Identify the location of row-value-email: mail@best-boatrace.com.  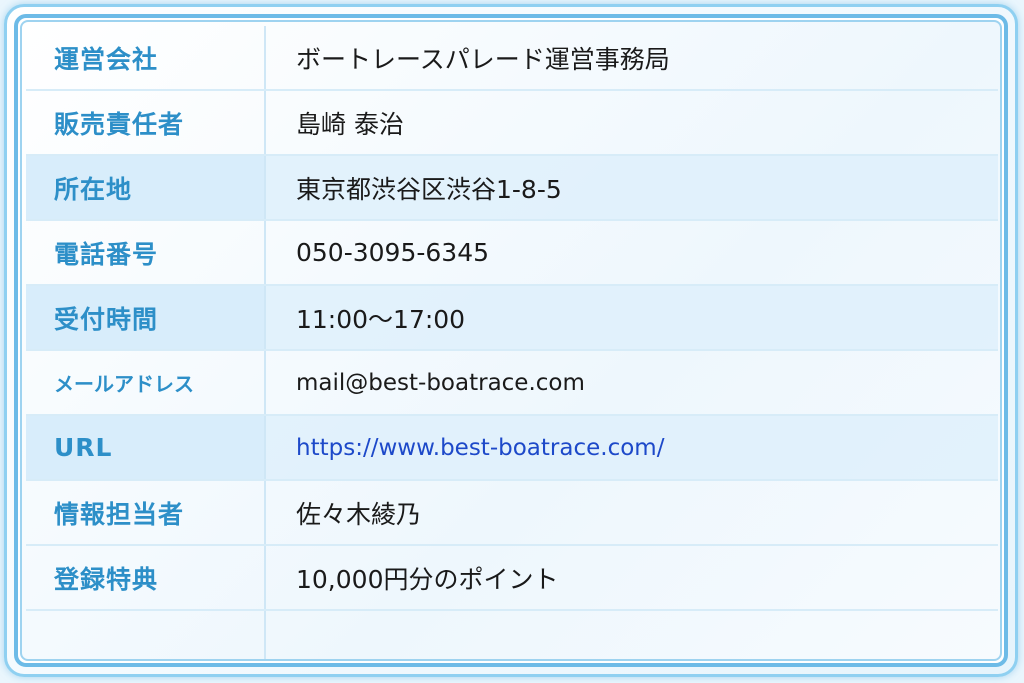
(631, 383).